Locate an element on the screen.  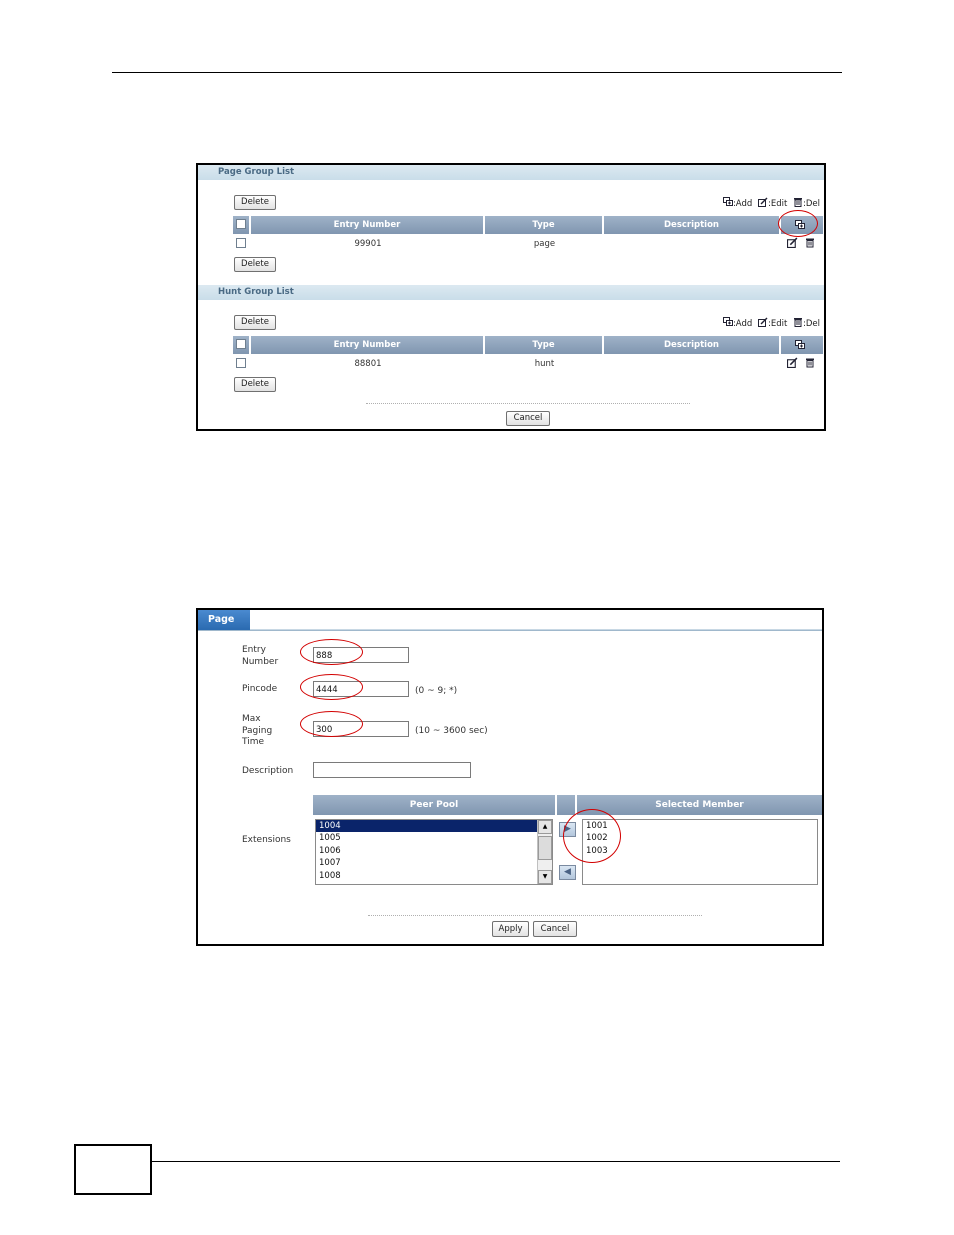
arrow-left-icon: ◀ is located at coordinates (567, 872).